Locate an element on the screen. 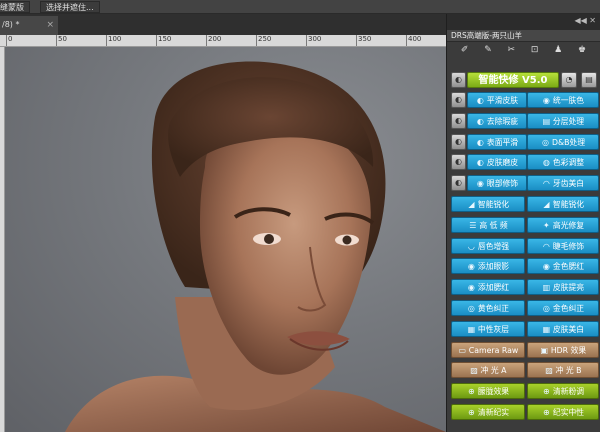 The height and width of the screenshot is (432, 600). button-icon: ◎ is located at coordinates (545, 142).